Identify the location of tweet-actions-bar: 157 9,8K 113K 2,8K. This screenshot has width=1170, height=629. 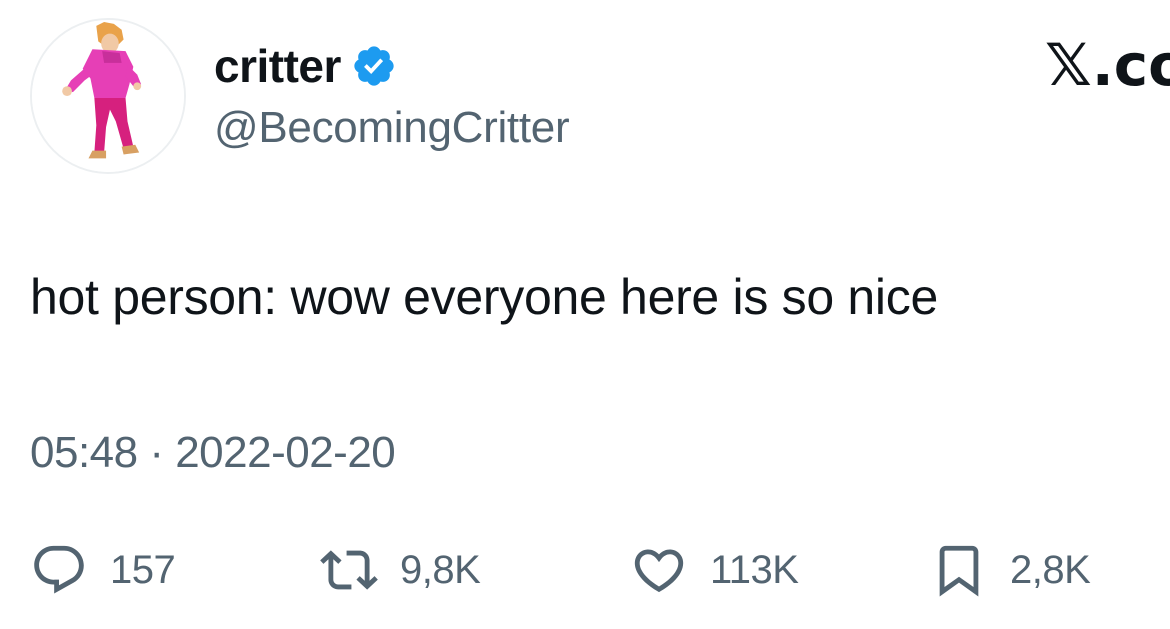
(585, 570).